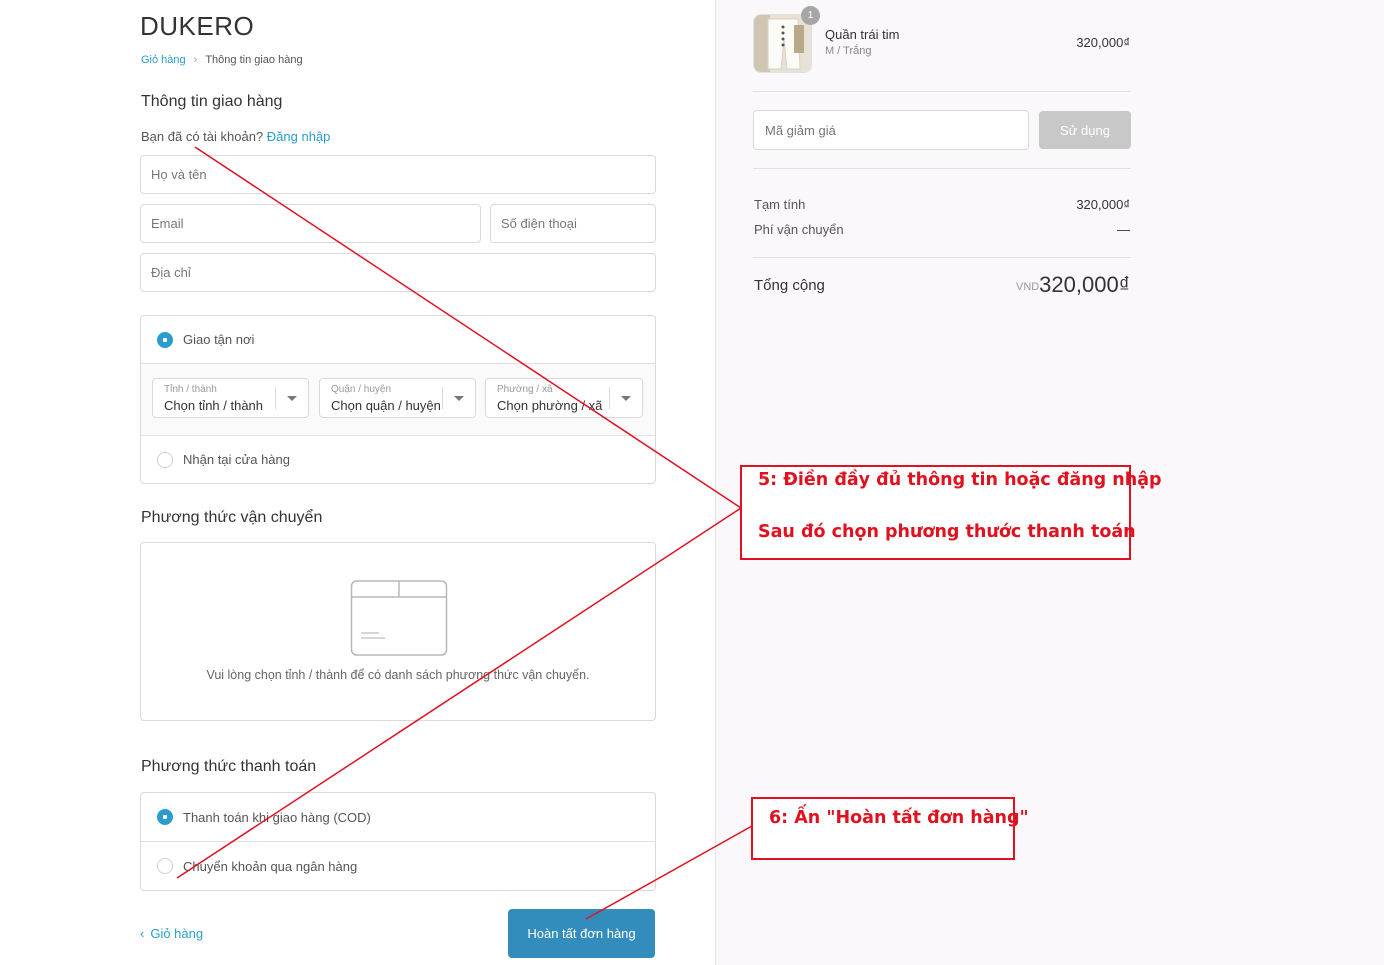 The width and height of the screenshot is (1384, 965). I want to click on total-currency: VND, so click(1028, 287).